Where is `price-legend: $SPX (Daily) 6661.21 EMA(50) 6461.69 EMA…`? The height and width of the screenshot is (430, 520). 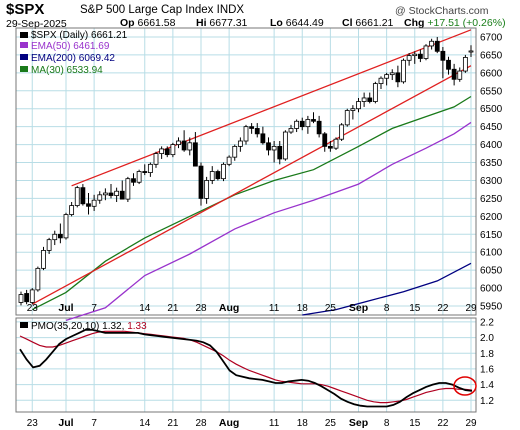
price-legend: $SPX (Daily) 6661.21 EMA(50) 6461.69 EMA… is located at coordinates (74, 53).